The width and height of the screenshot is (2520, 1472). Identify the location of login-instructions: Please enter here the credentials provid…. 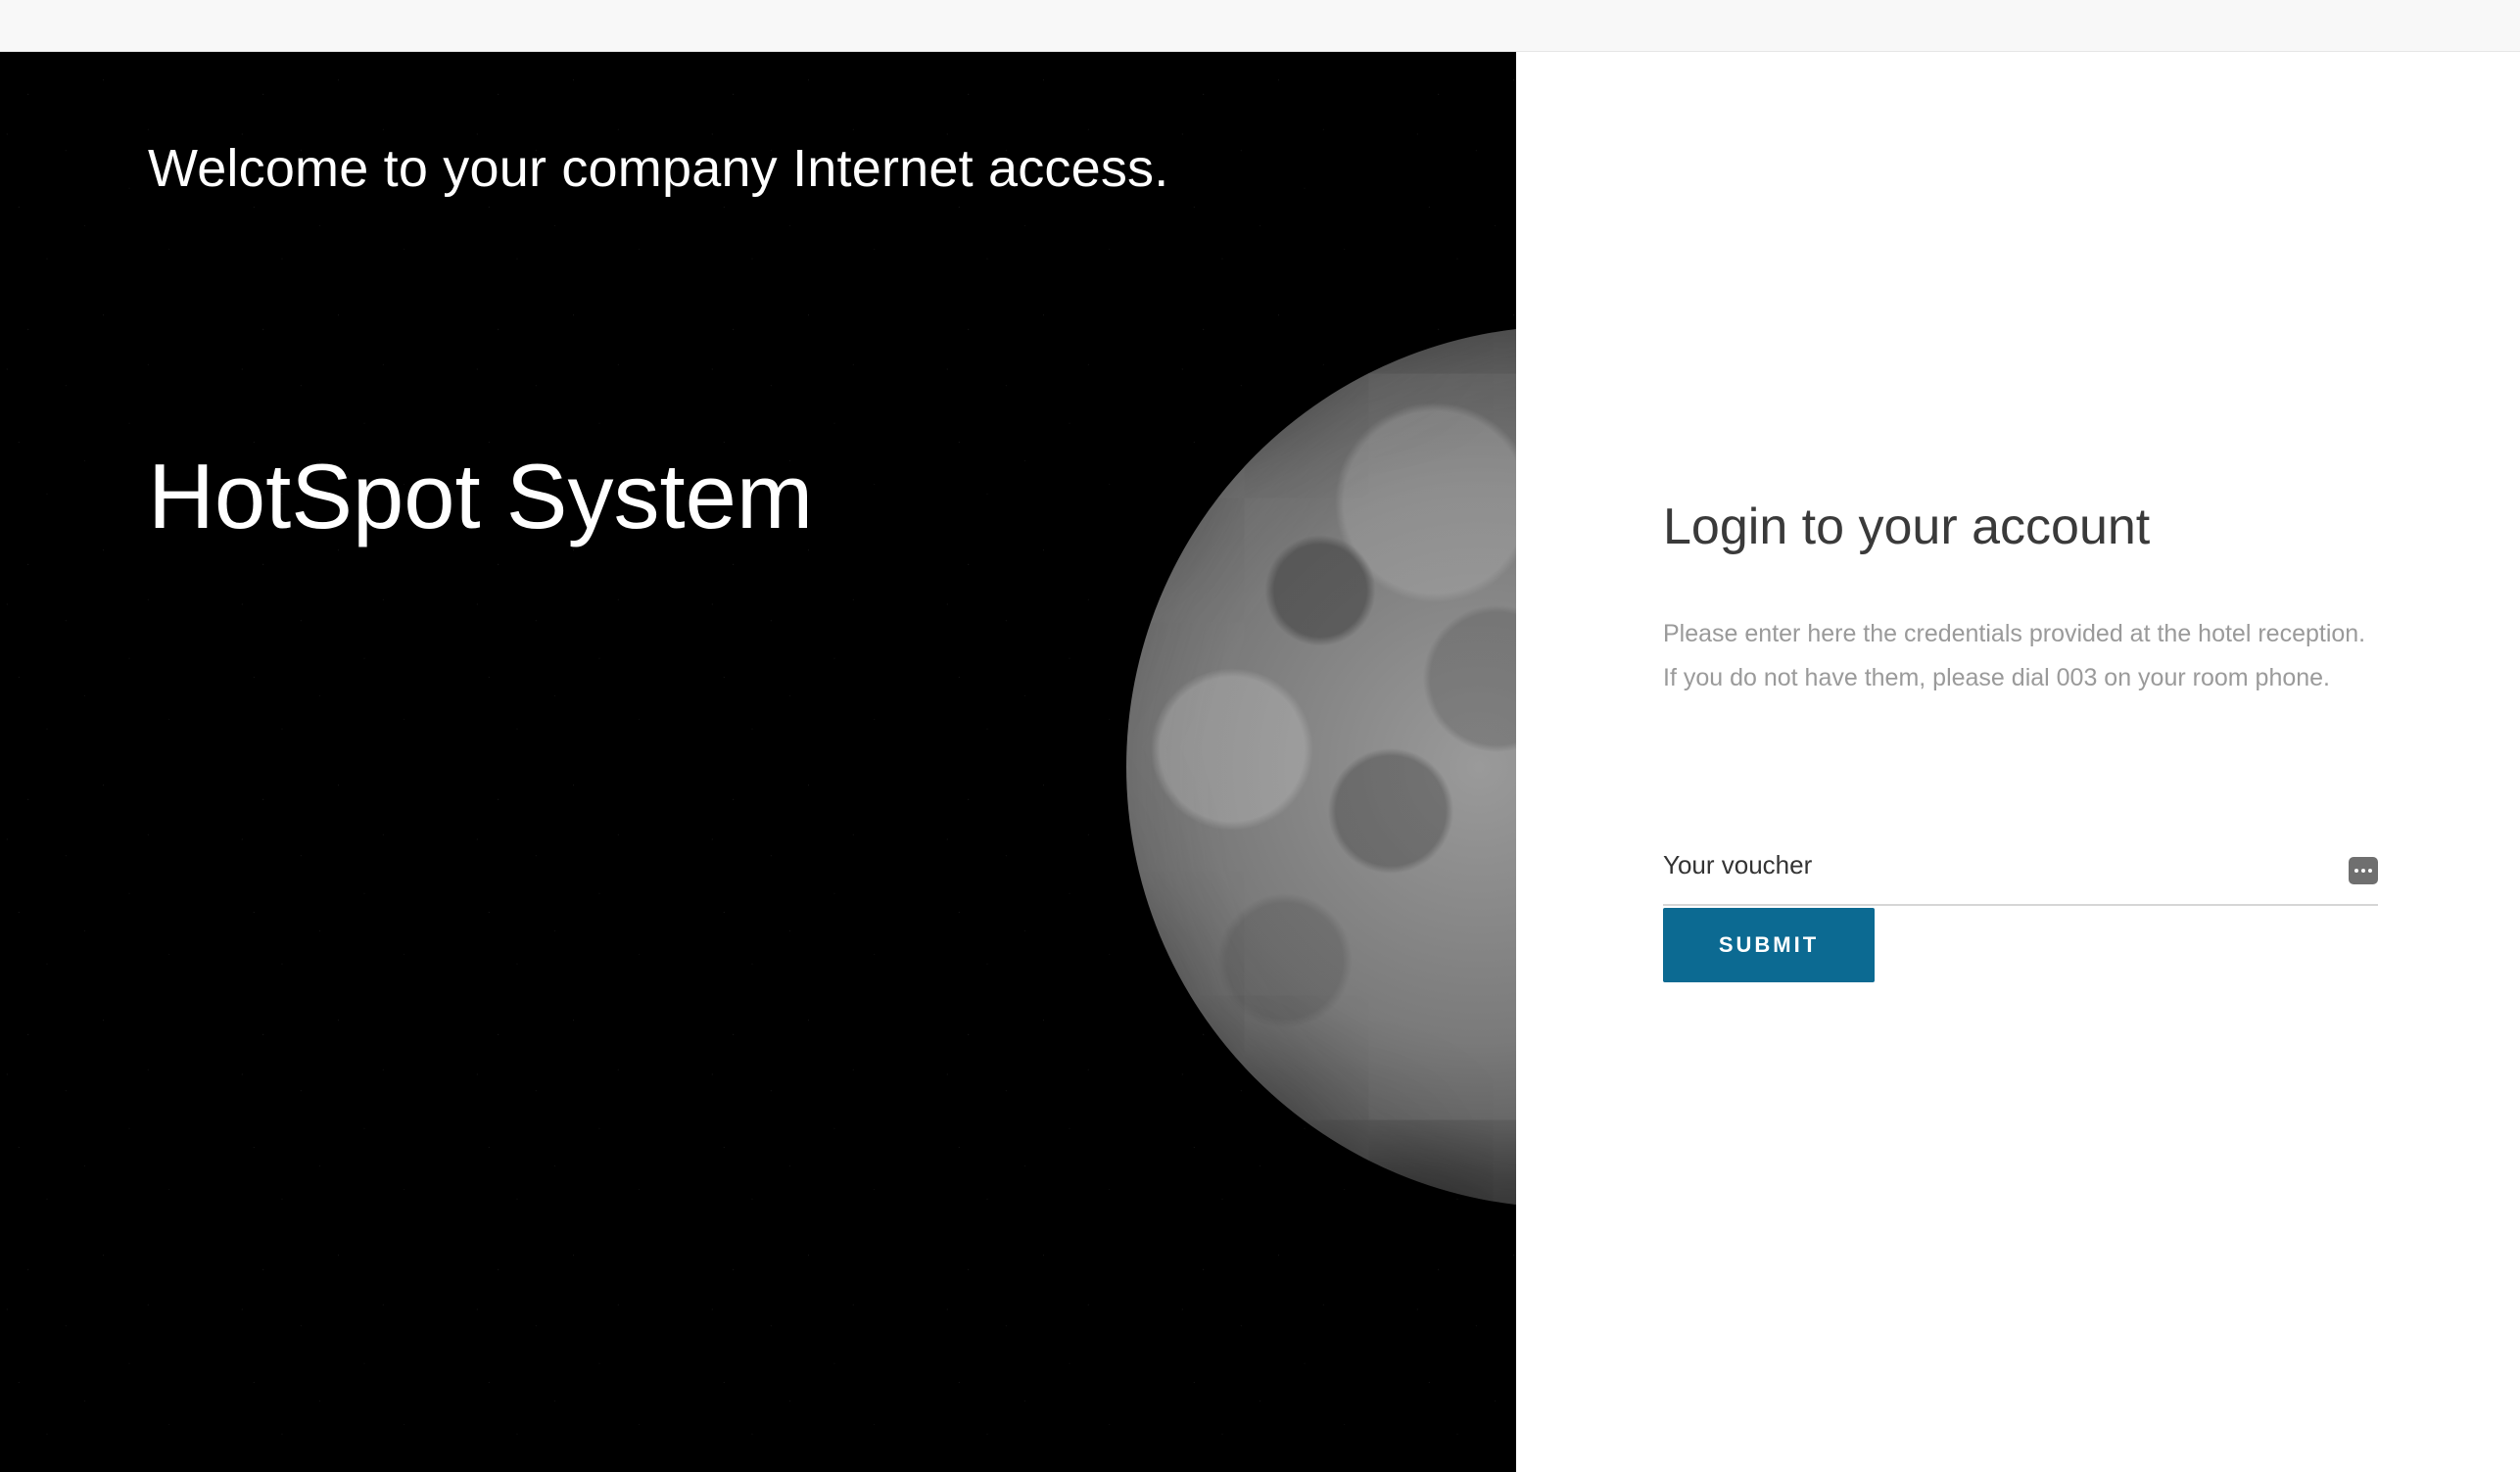
(2025, 656).